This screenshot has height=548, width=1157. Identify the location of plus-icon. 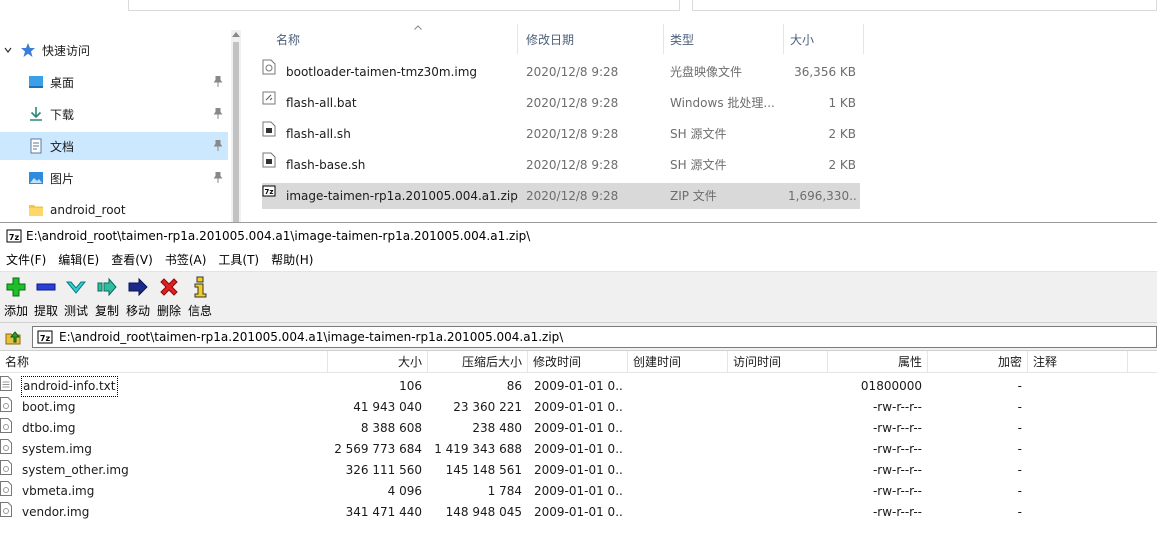
(16, 287).